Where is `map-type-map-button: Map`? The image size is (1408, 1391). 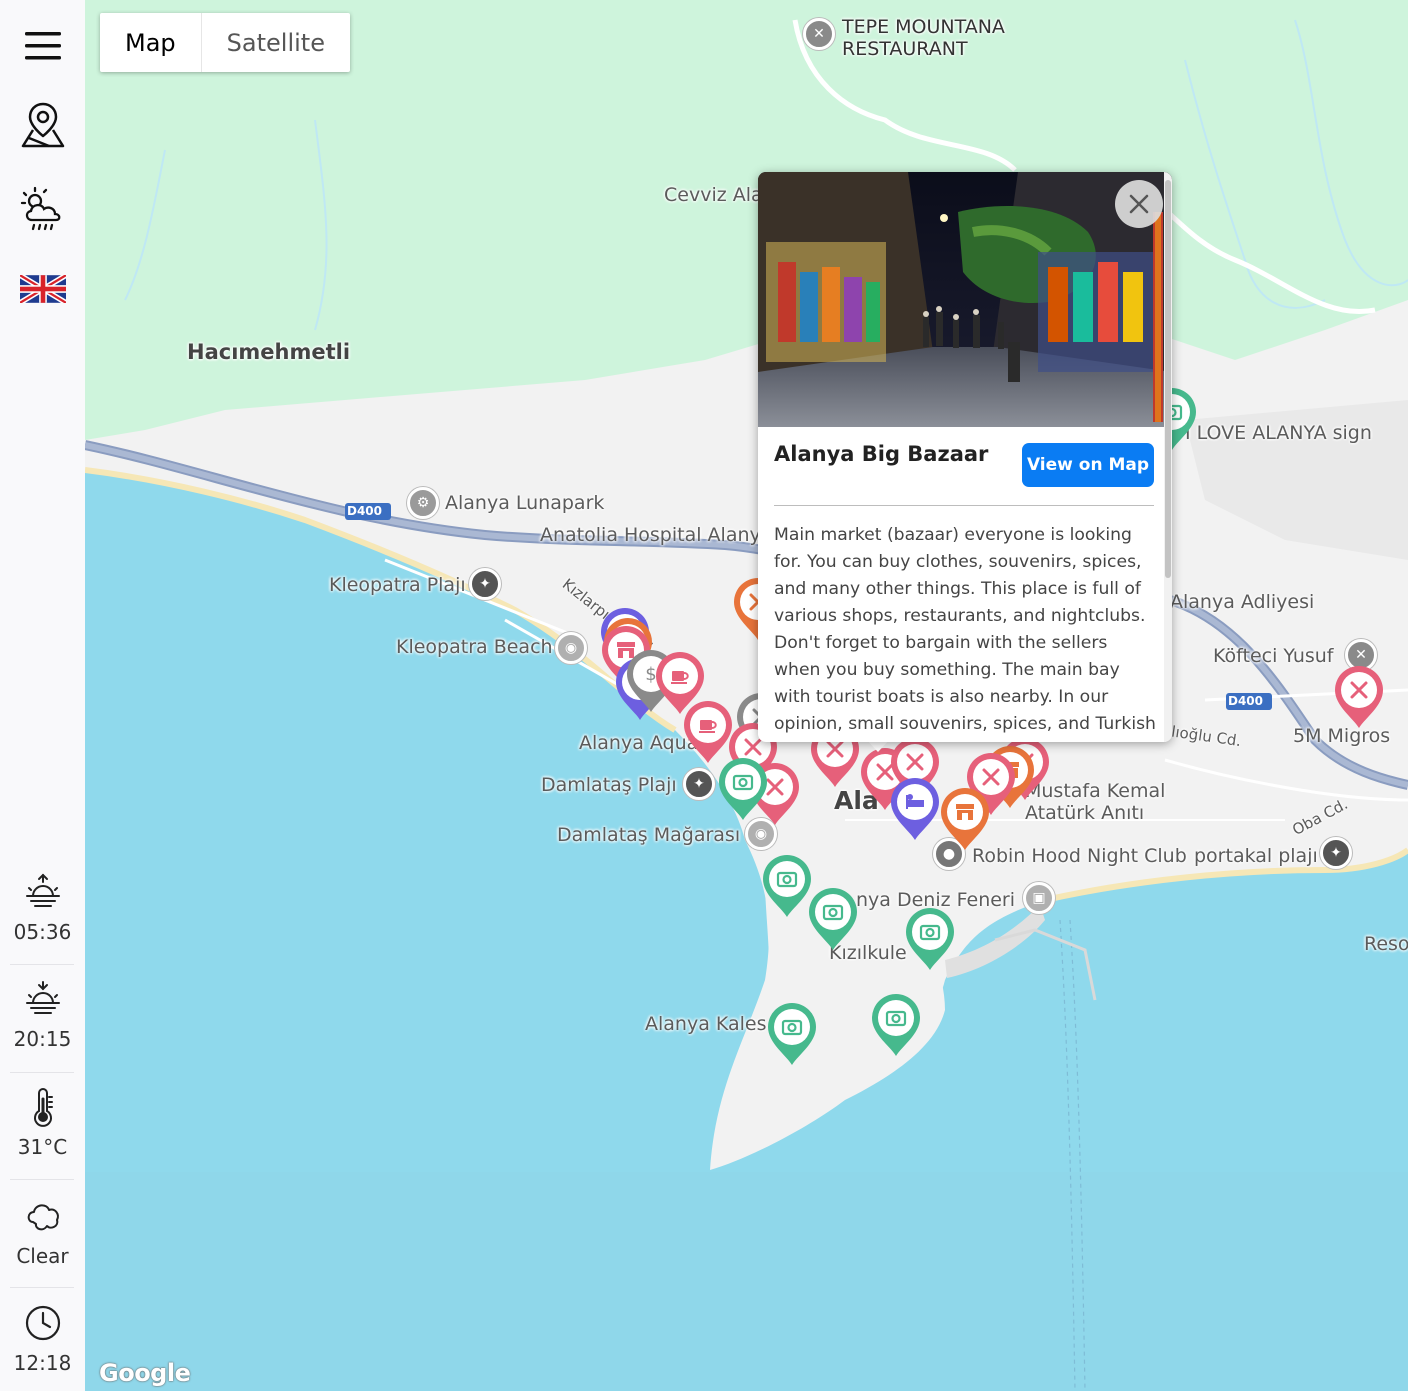
map-type-map-button: Map is located at coordinates (151, 42).